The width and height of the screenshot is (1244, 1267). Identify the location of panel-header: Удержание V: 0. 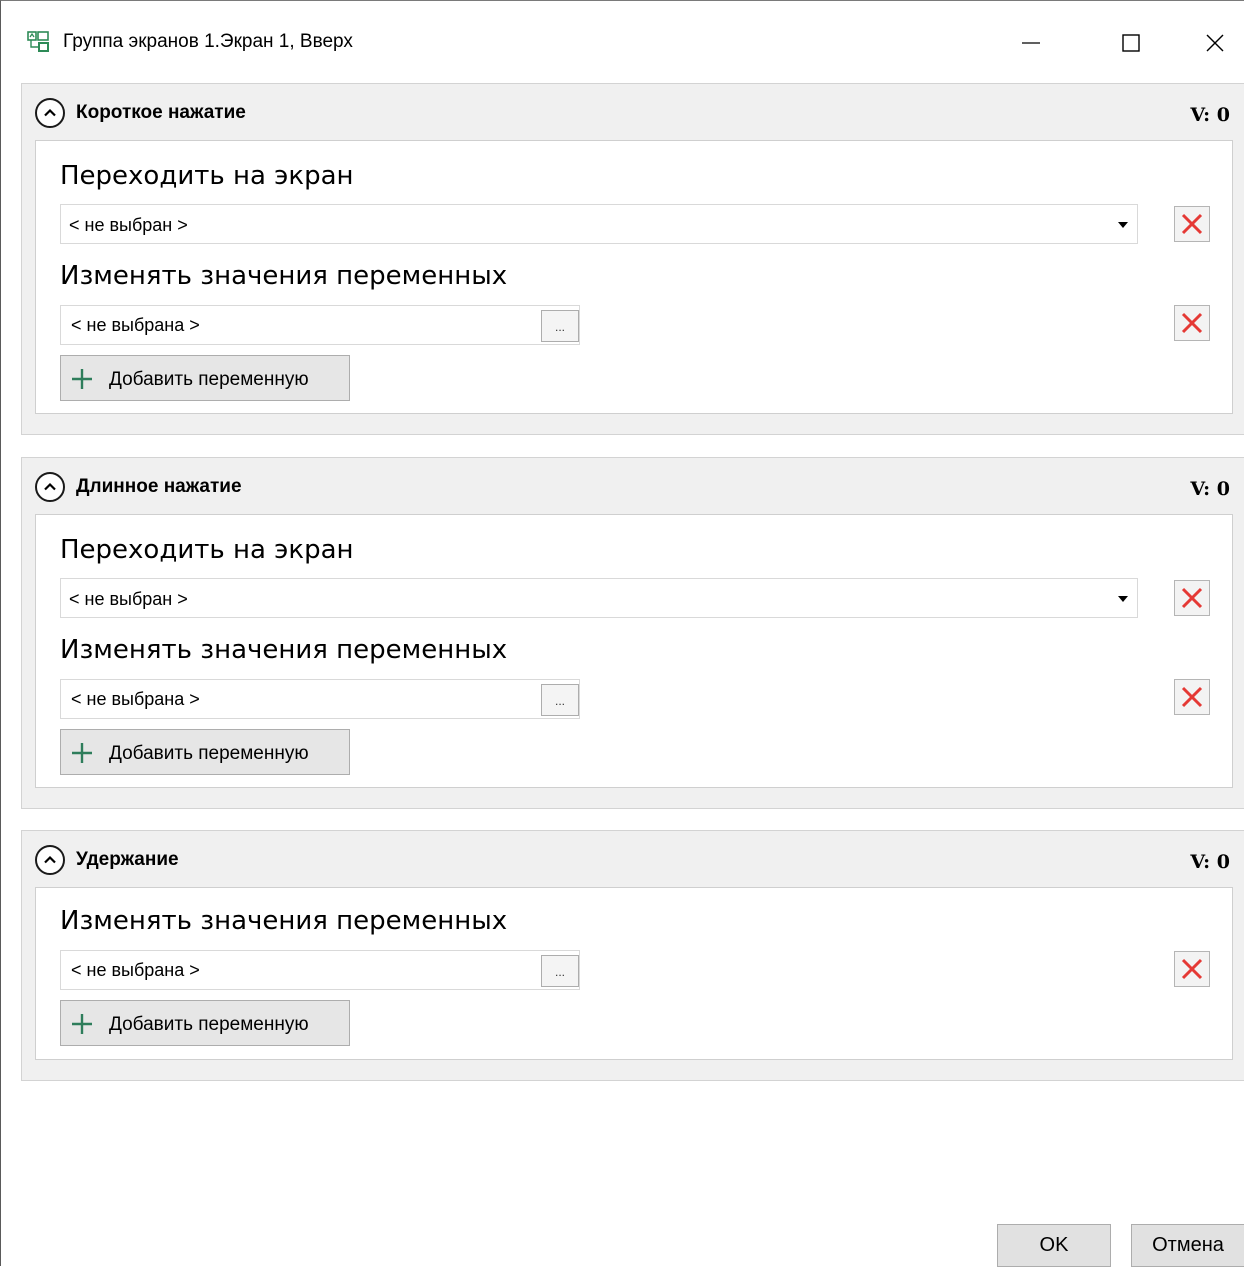
(633, 859).